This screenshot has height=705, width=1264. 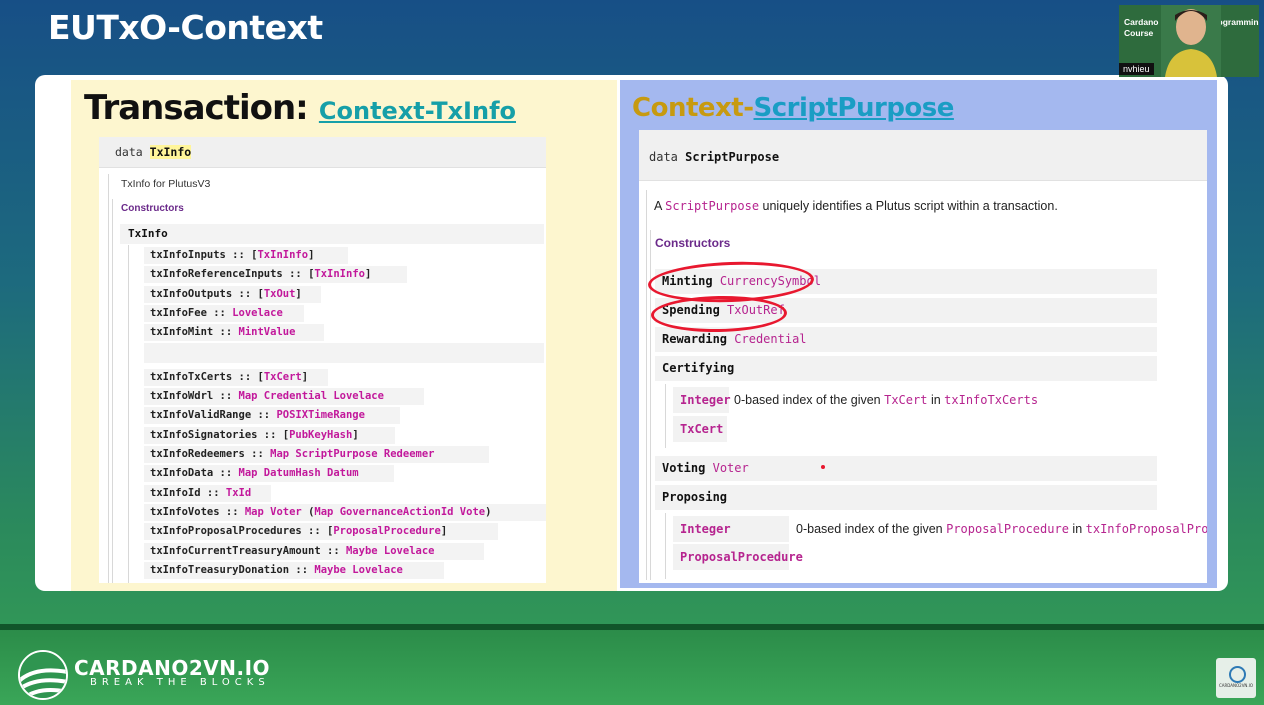 I want to click on brand-tagline: BREAK THE BLOCKS, so click(x=180, y=682).